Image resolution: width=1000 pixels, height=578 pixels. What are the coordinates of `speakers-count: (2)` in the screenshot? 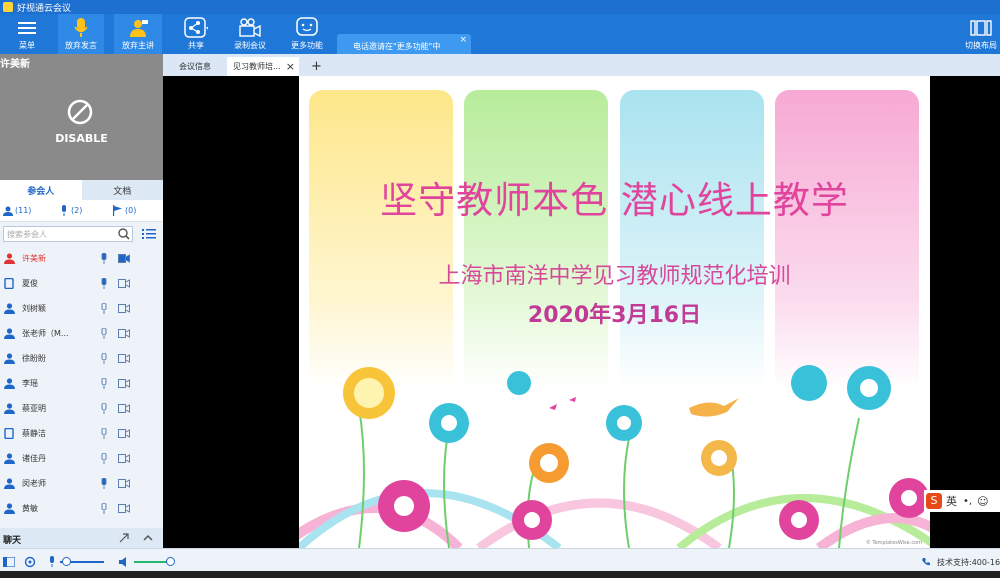 It's located at (71, 210).